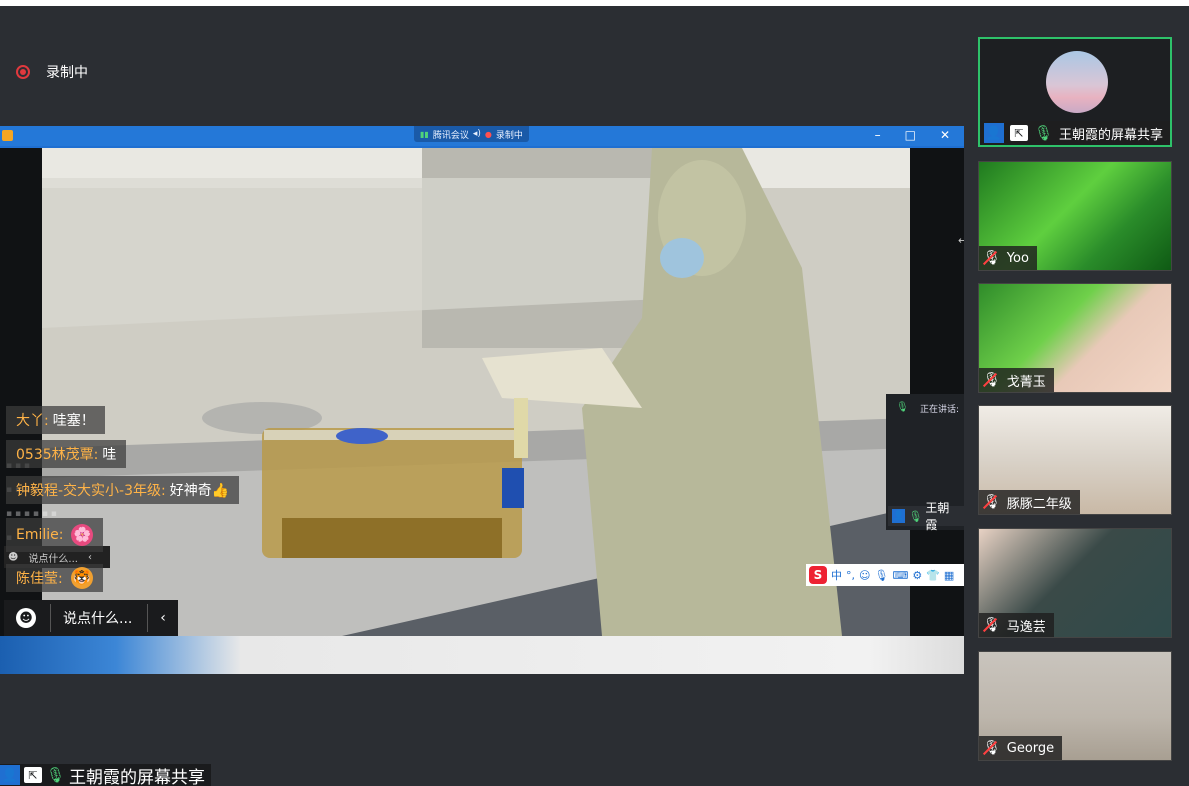  I want to click on flower-emoji: 🌸, so click(82, 535).